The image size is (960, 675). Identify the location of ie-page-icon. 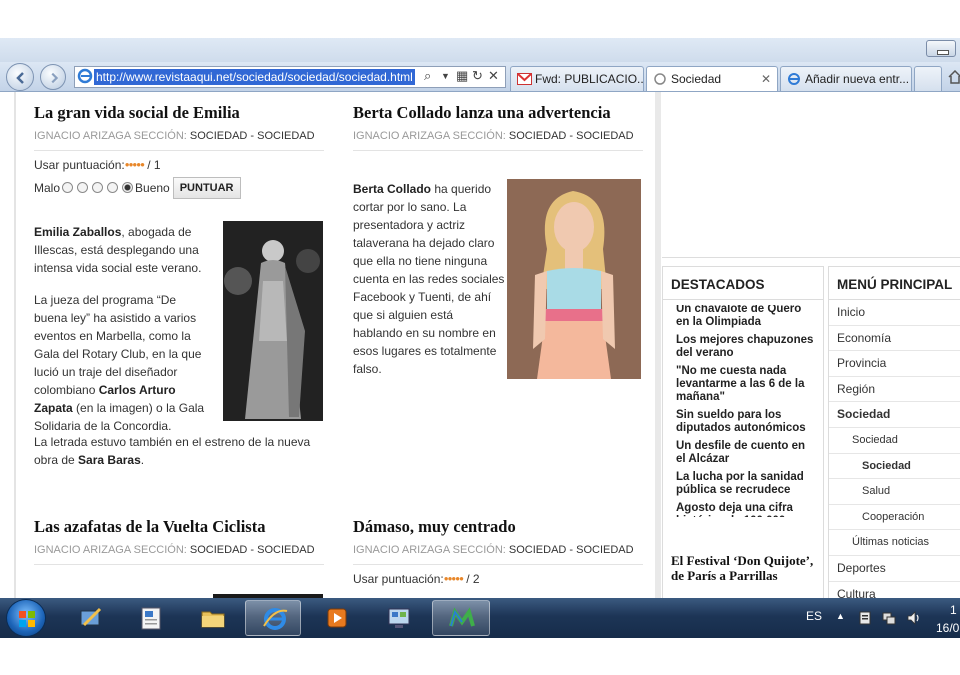
(794, 79).